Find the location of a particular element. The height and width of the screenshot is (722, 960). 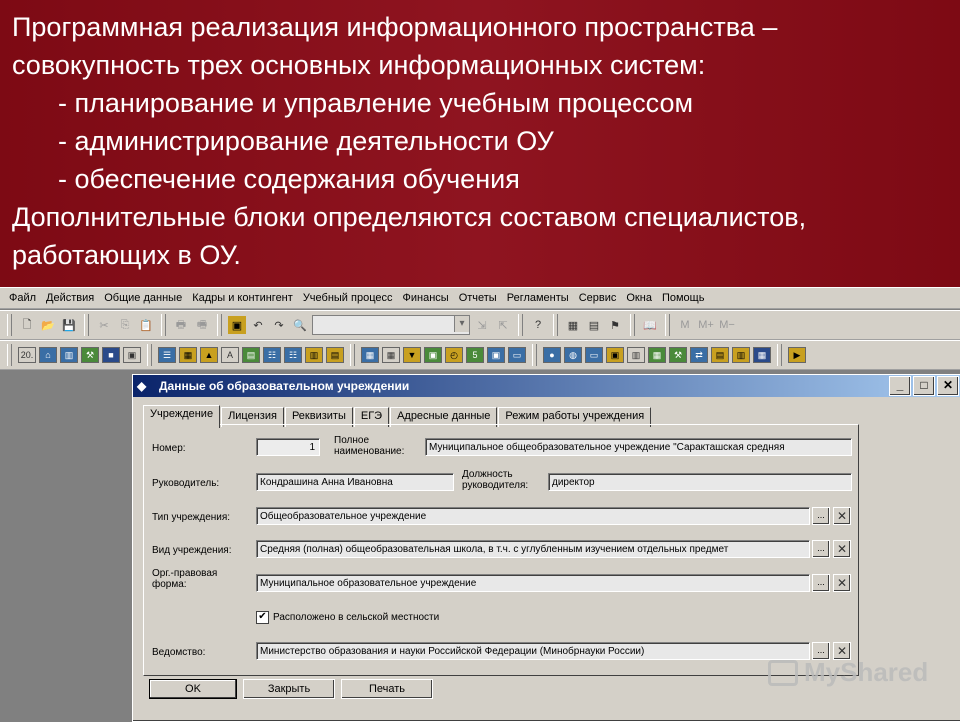

redo-icon: ↷ is located at coordinates (279, 325).